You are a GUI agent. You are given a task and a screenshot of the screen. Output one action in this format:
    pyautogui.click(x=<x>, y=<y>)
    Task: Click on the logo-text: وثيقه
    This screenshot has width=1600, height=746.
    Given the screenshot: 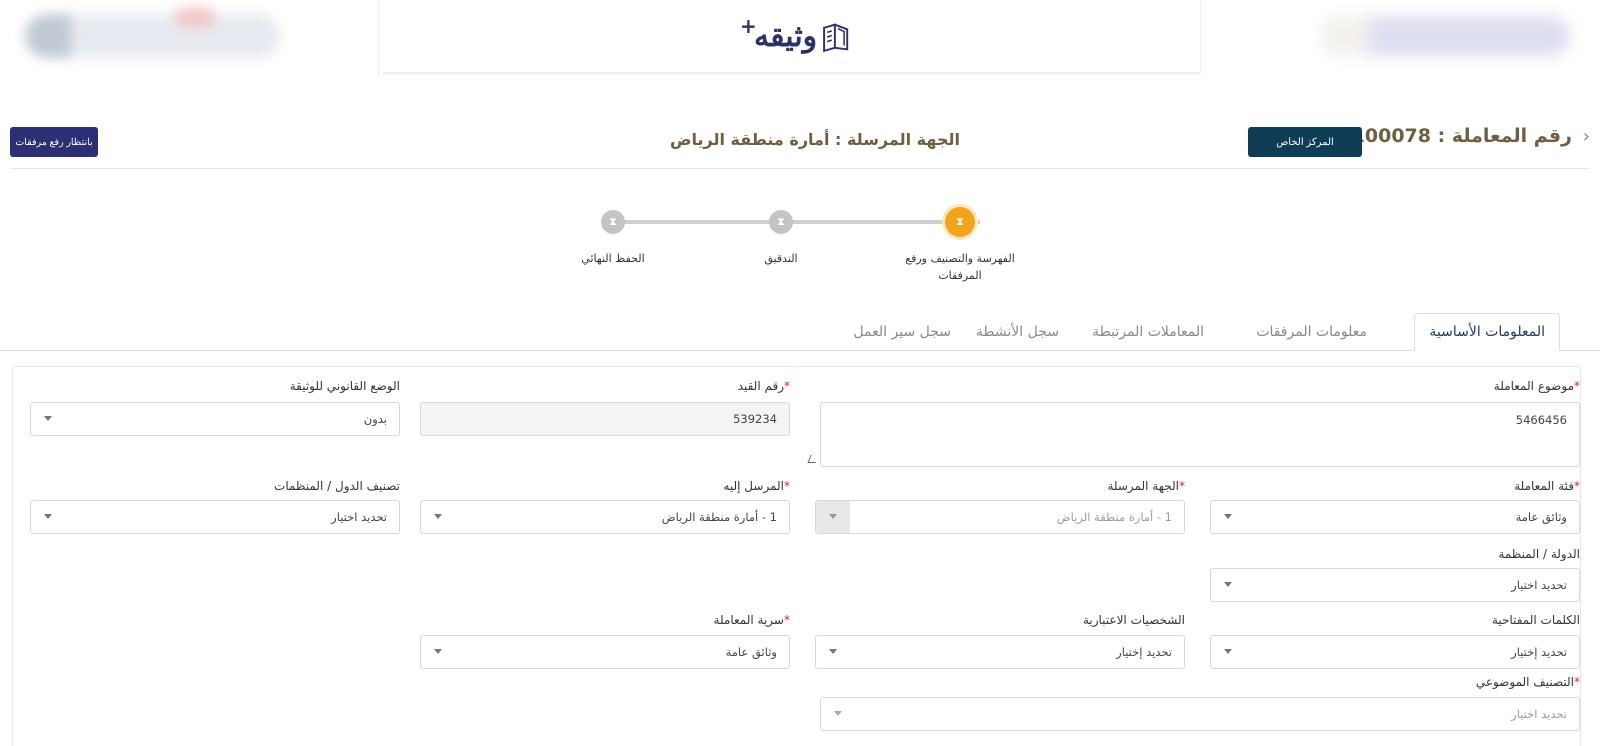 What is the action you would take?
    pyautogui.click(x=786, y=36)
    